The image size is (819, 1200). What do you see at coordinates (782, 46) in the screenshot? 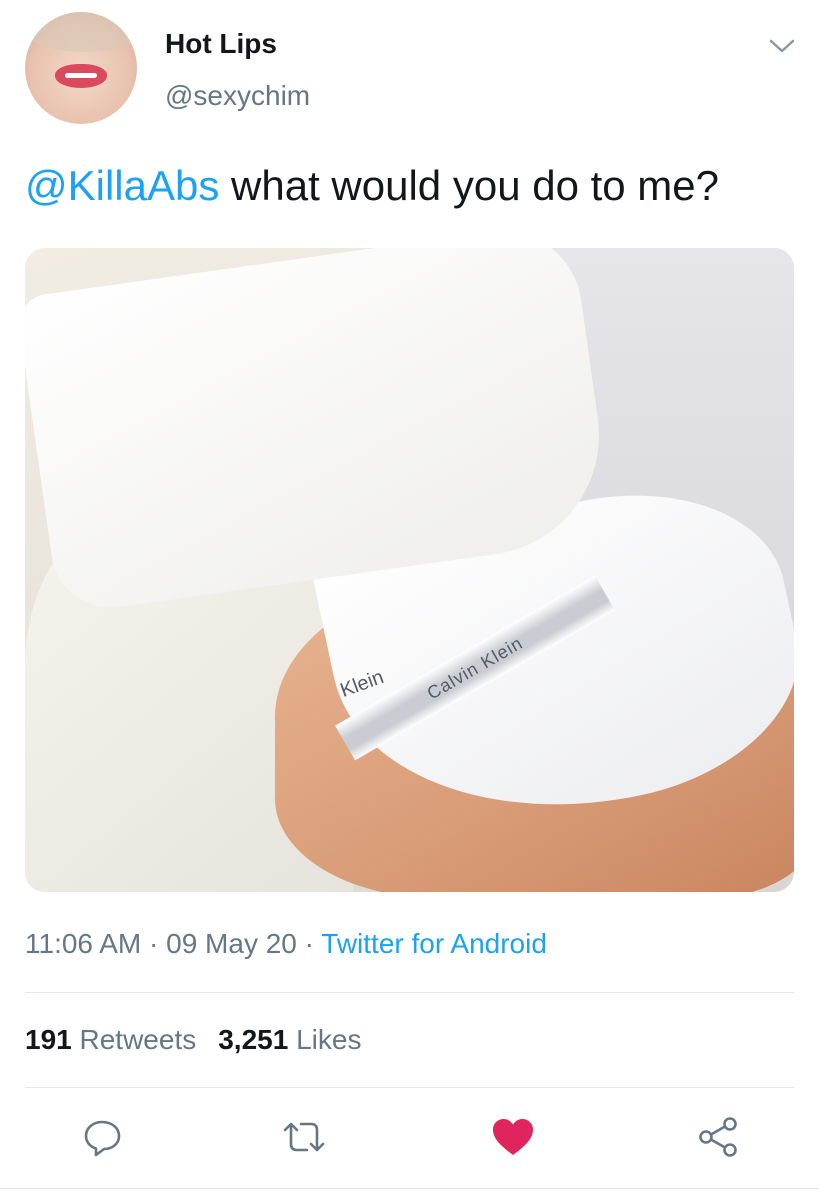
I see `chevron-down-icon` at bounding box center [782, 46].